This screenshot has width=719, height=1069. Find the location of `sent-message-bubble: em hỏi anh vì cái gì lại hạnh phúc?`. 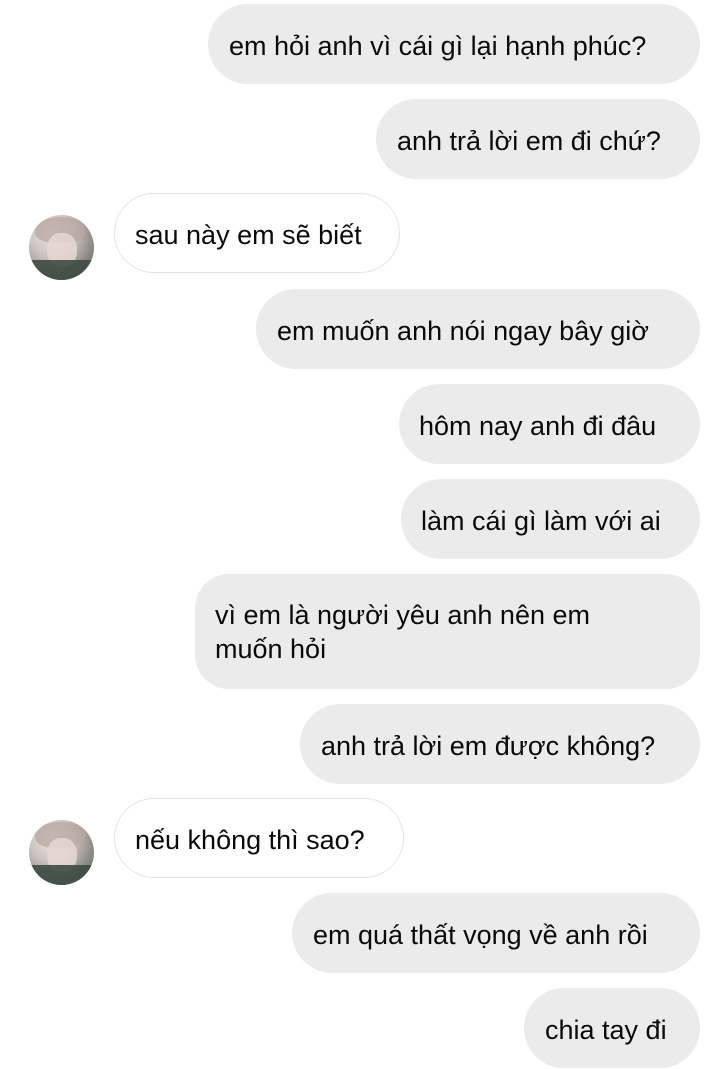

sent-message-bubble: em hỏi anh vì cái gì lại hạnh phúc? is located at coordinates (454, 44).